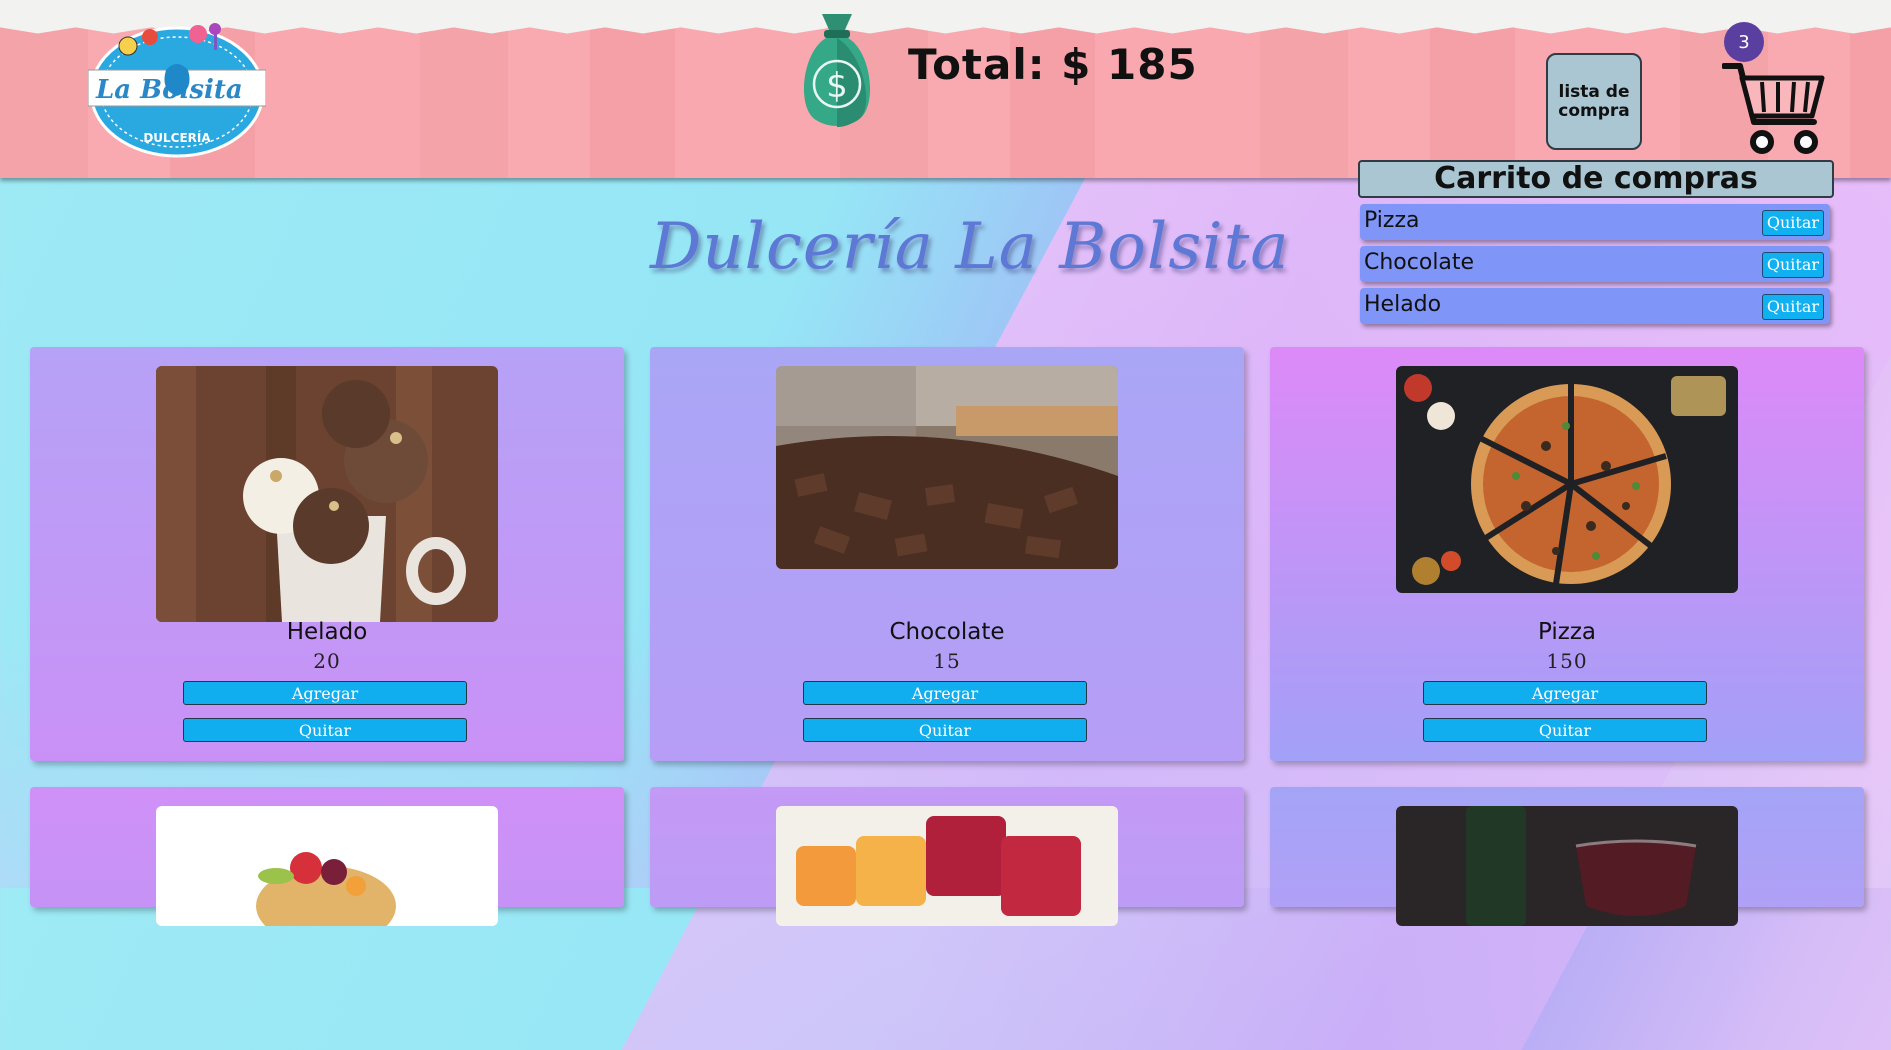  I want to click on cart-item-name: Chocolate, so click(1419, 262).